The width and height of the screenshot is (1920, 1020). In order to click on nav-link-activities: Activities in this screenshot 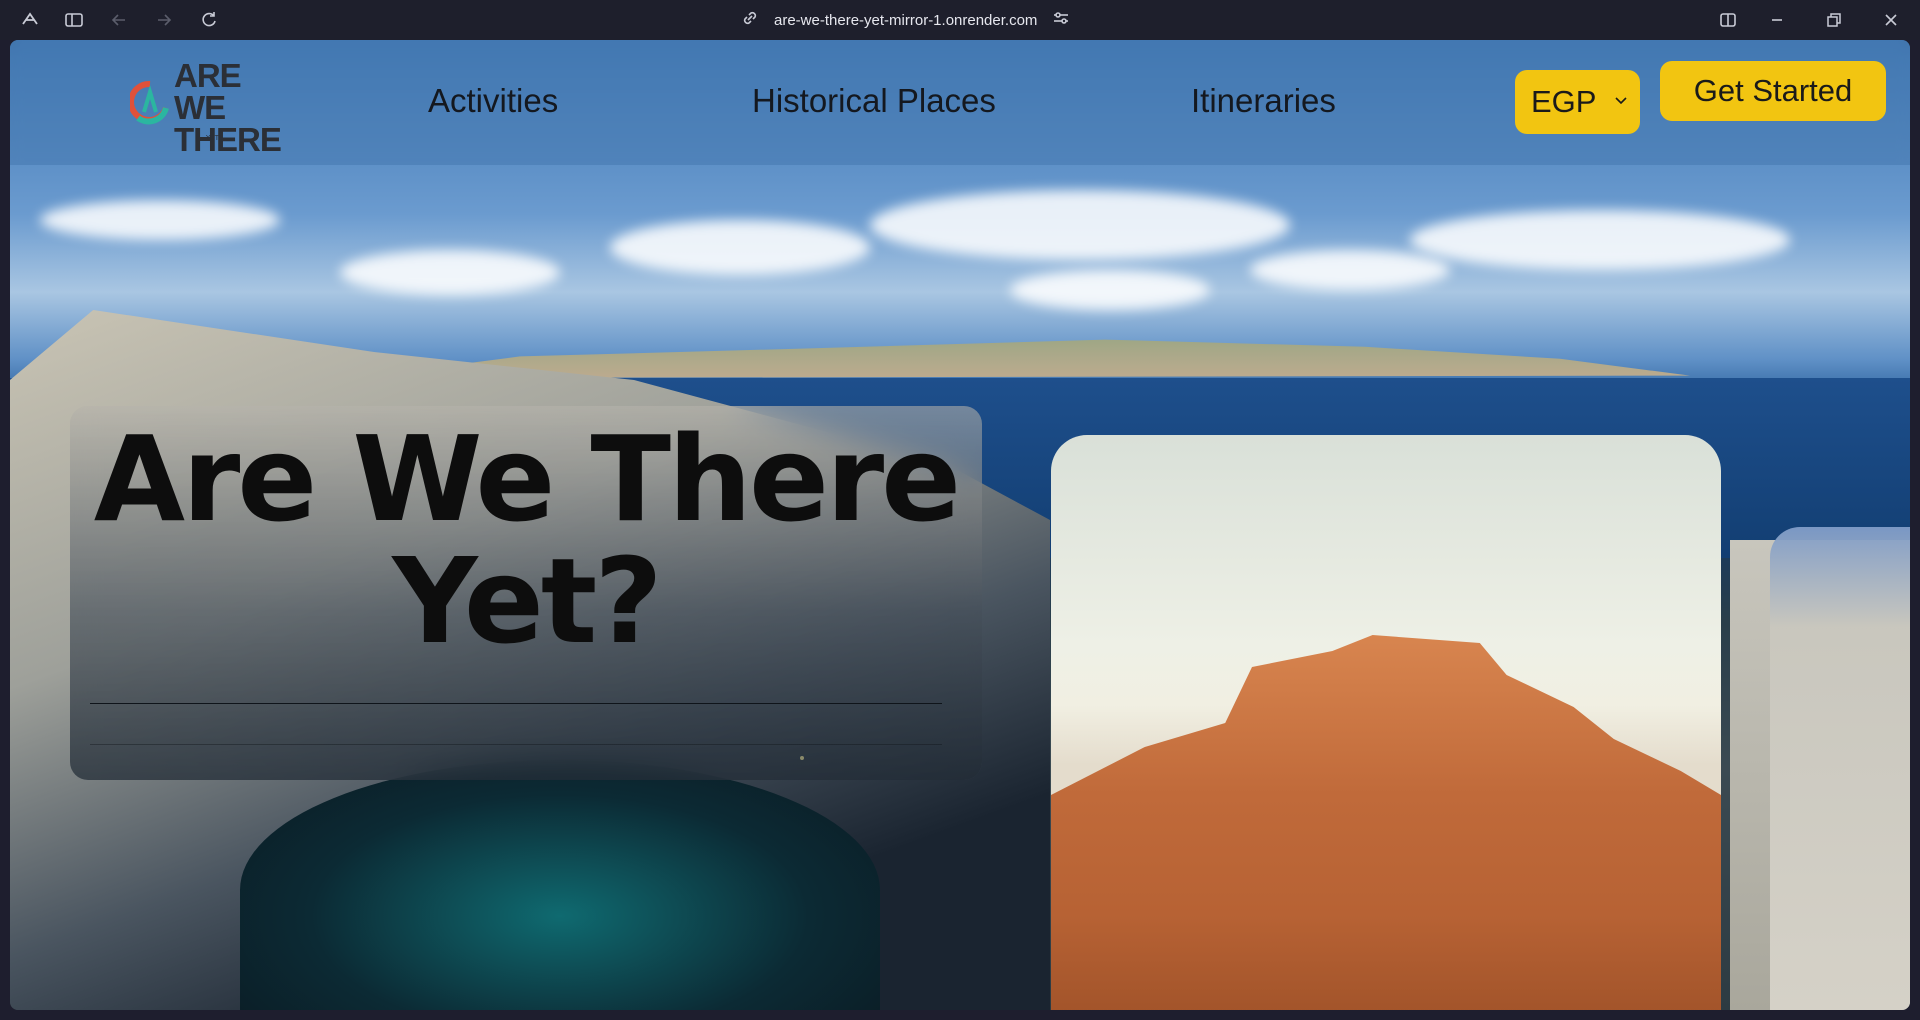, I will do `click(493, 101)`.